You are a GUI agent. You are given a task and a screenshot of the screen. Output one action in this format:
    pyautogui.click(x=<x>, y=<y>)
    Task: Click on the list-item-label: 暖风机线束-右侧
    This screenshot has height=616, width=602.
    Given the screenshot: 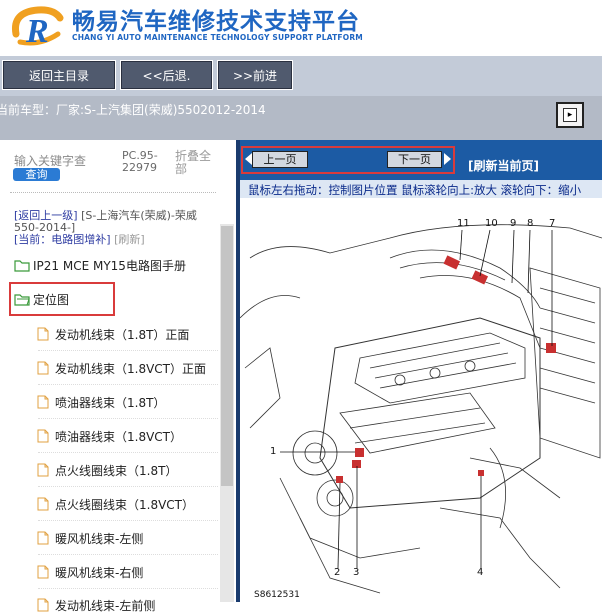 What is the action you would take?
    pyautogui.click(x=99, y=573)
    